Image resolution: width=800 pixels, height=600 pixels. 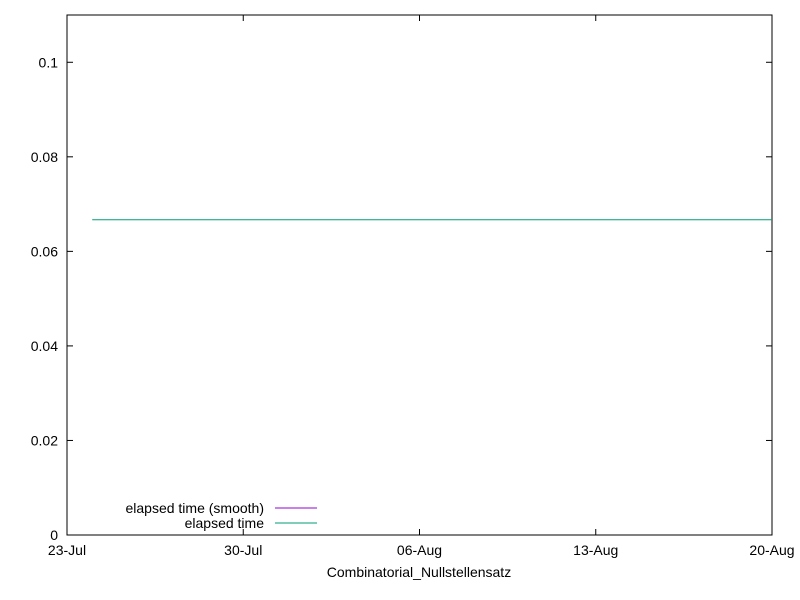 I want to click on x-tick-label: 30-Jul, so click(x=243, y=550).